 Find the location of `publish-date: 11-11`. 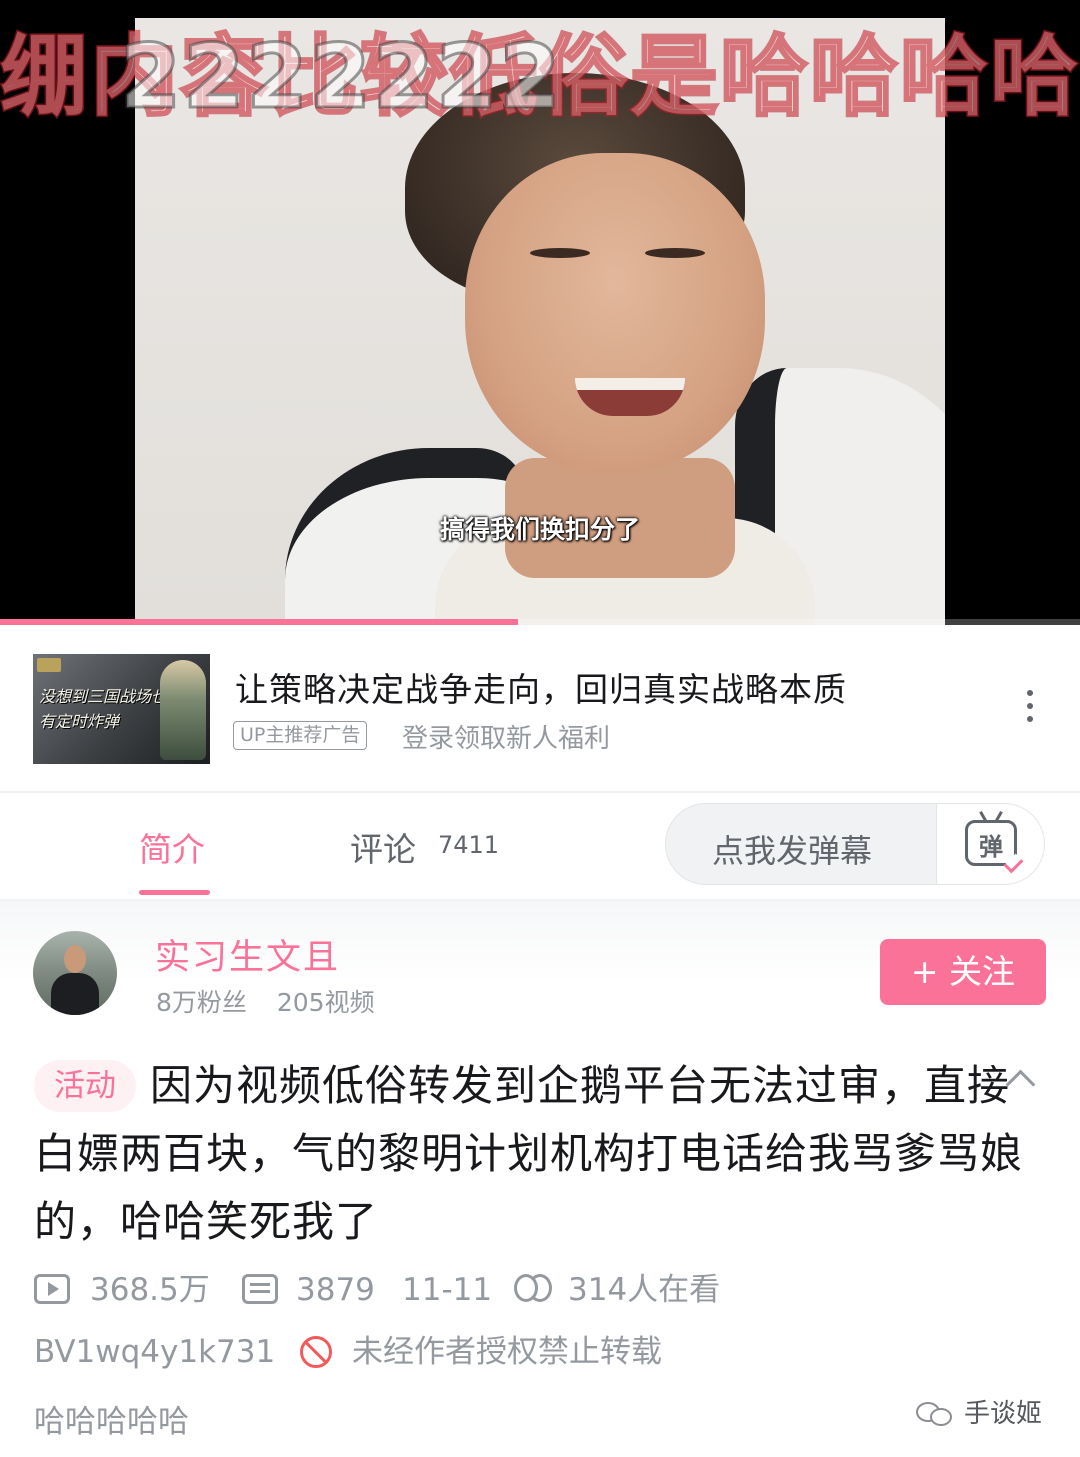

publish-date: 11-11 is located at coordinates (447, 1290).